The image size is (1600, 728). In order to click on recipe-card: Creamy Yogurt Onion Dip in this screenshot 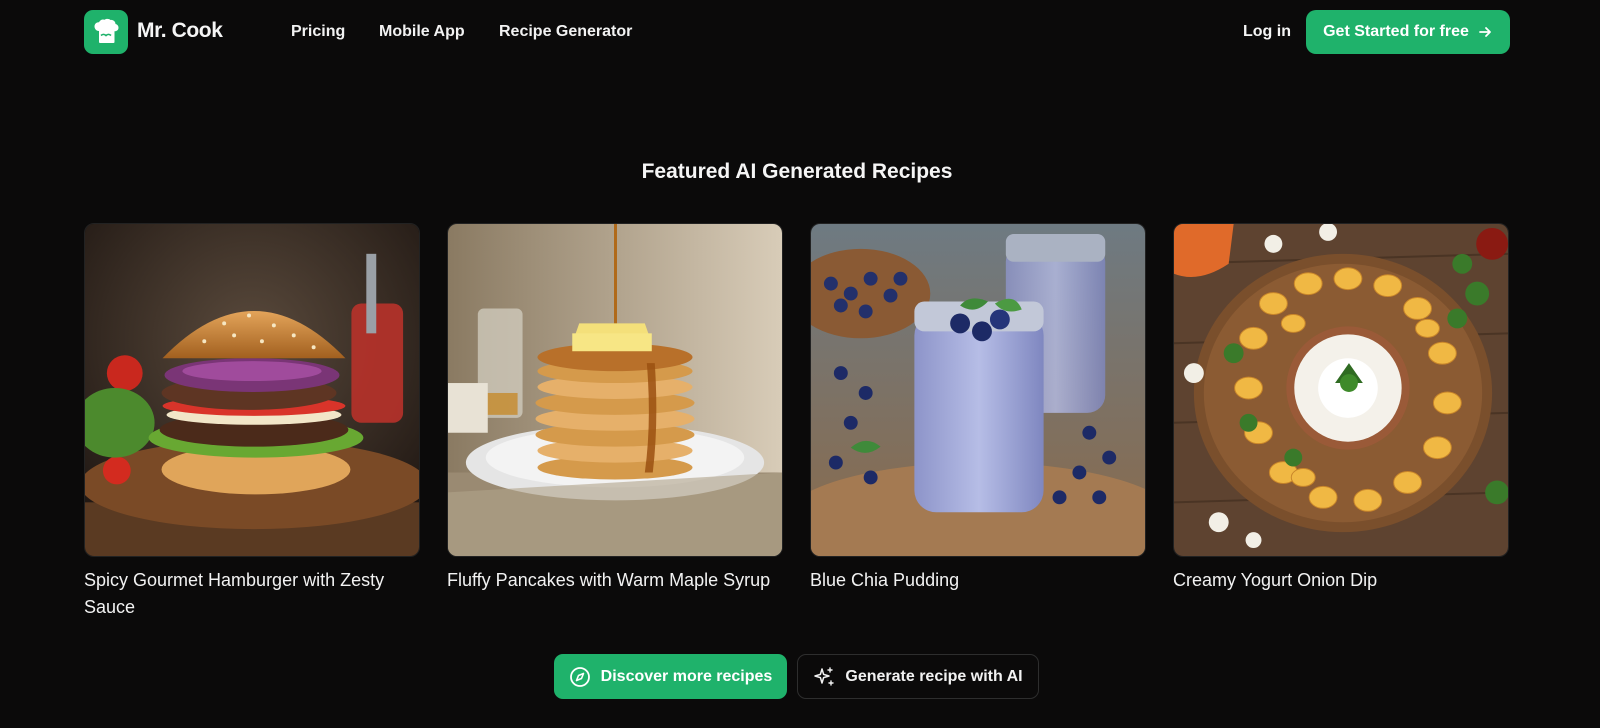, I will do `click(1341, 408)`.